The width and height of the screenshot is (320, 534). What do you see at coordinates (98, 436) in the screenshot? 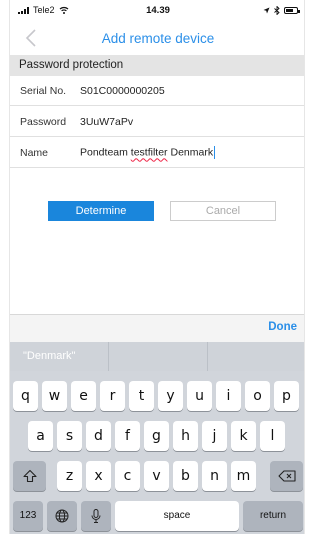
I see `key-d: d` at bounding box center [98, 436].